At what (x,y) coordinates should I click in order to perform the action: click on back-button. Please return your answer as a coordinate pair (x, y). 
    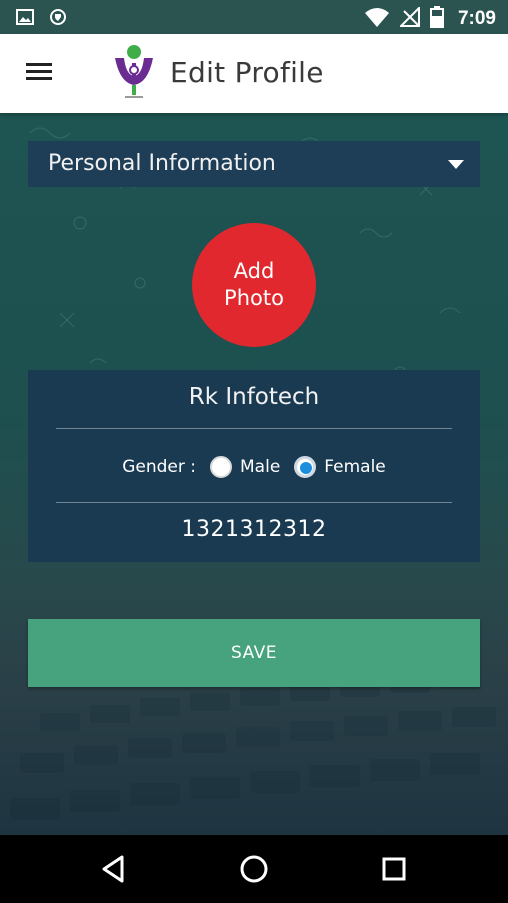
    Looking at the image, I should click on (114, 869).